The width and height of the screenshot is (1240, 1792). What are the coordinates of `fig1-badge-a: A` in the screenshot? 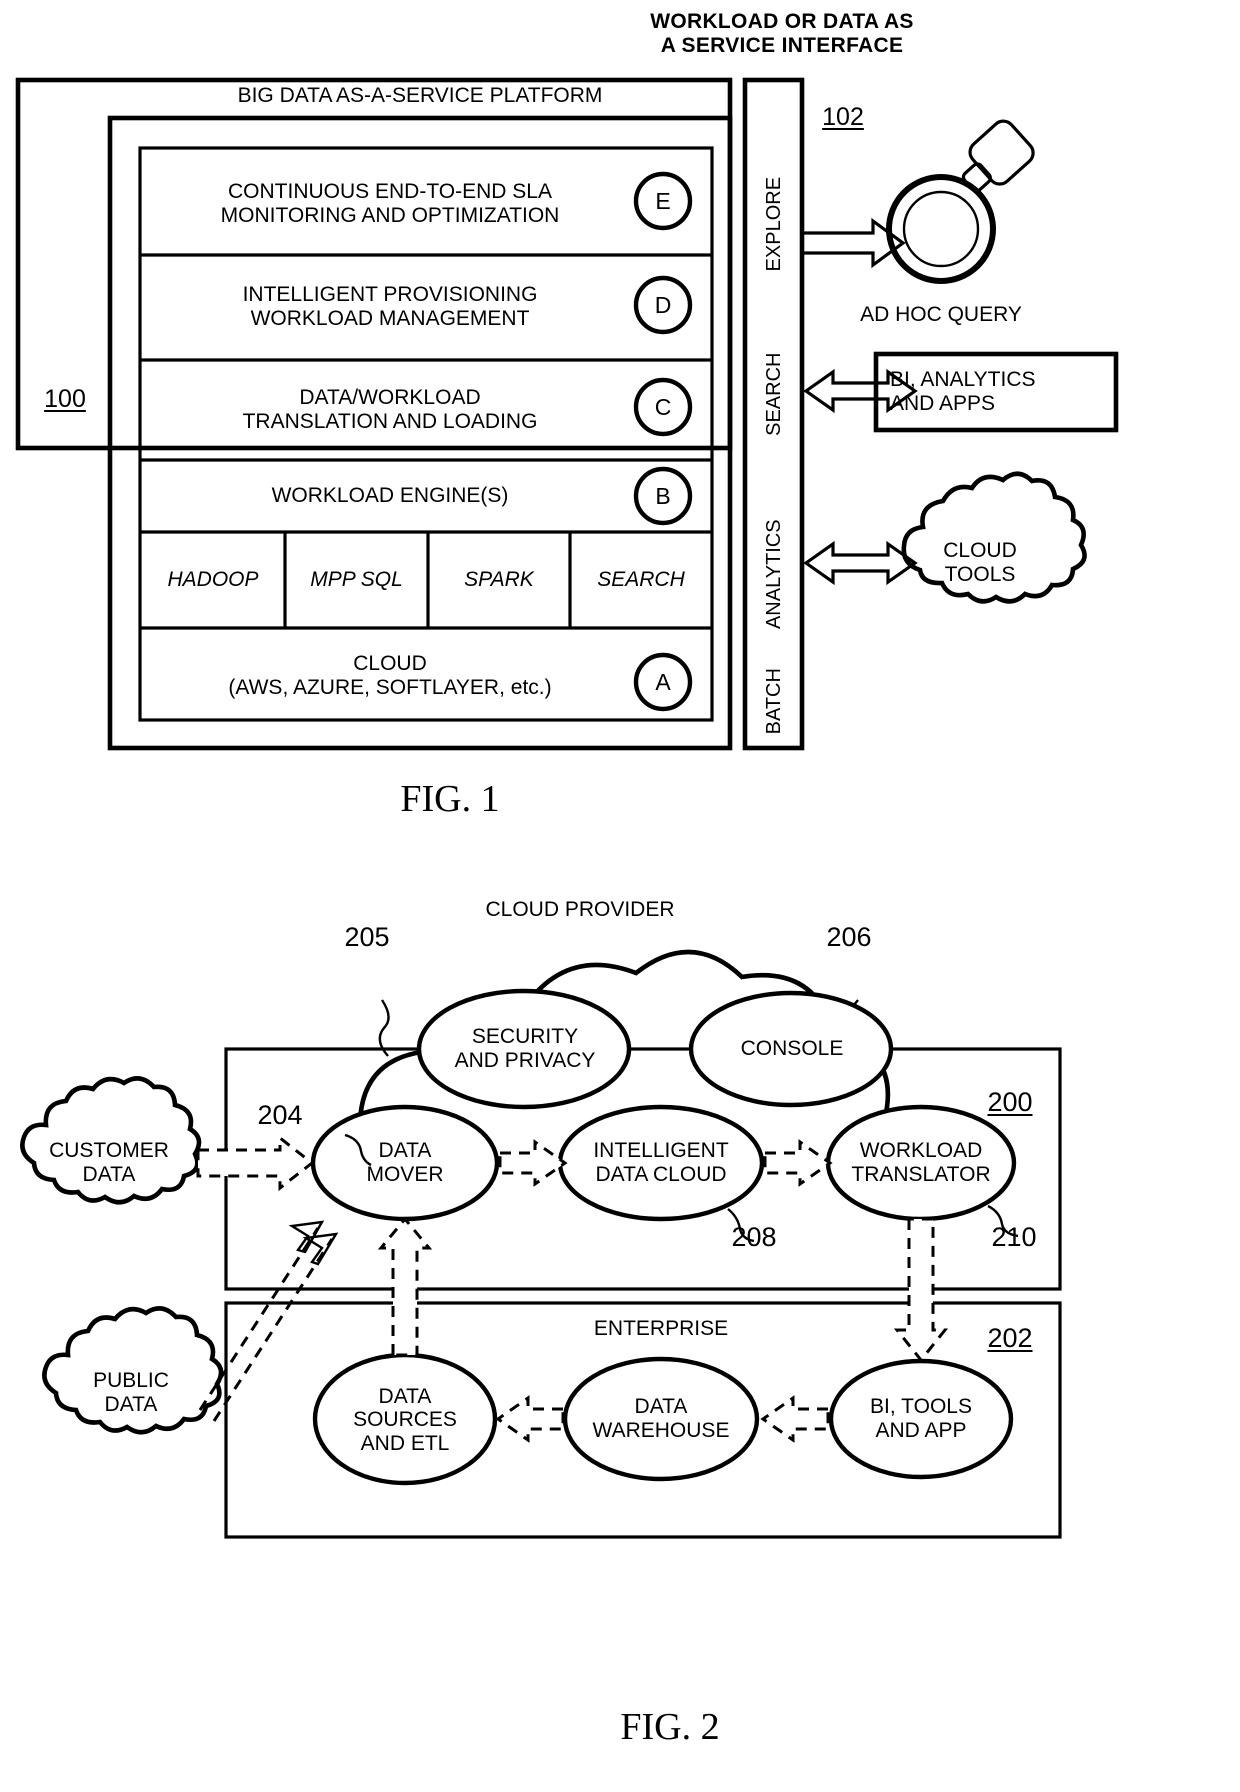 It's located at (663, 682).